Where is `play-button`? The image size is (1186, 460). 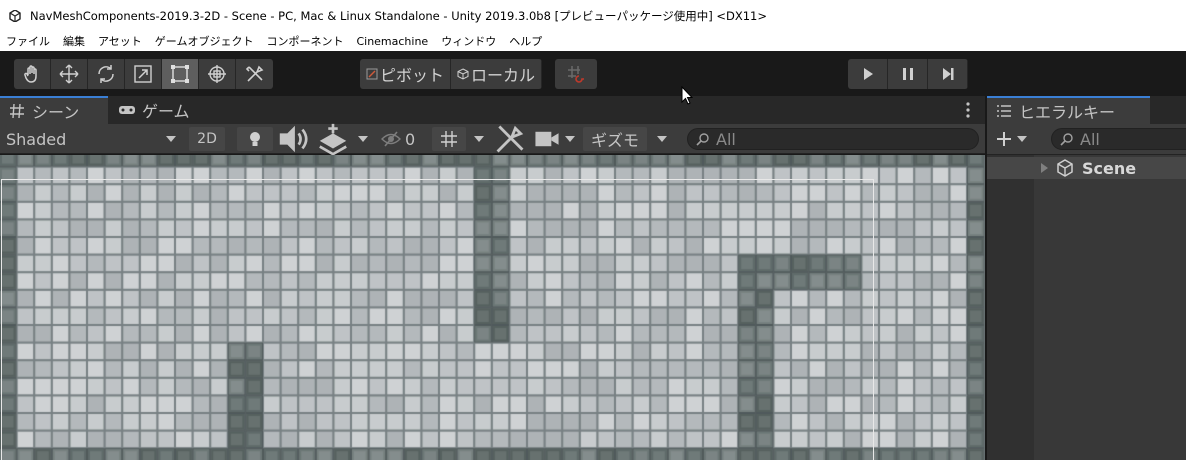
play-button is located at coordinates (868, 74).